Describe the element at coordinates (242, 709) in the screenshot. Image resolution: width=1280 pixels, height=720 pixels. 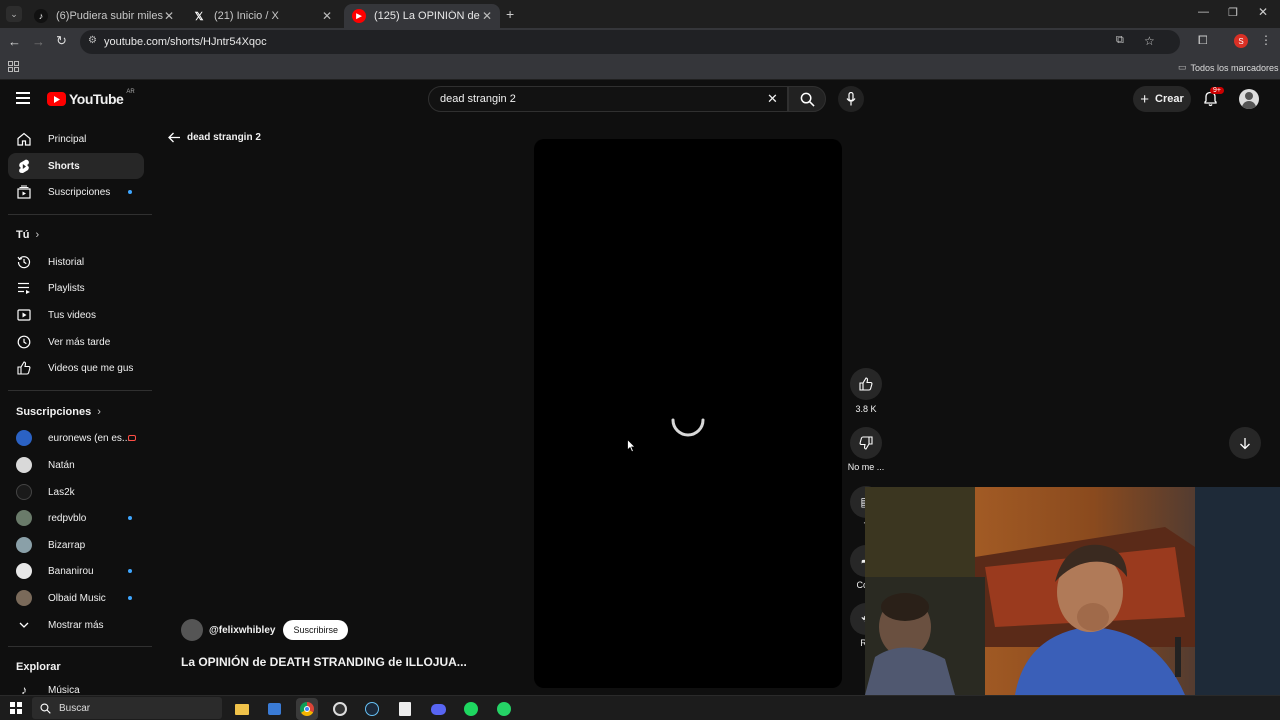
I see `file-explorer-icon` at that location.